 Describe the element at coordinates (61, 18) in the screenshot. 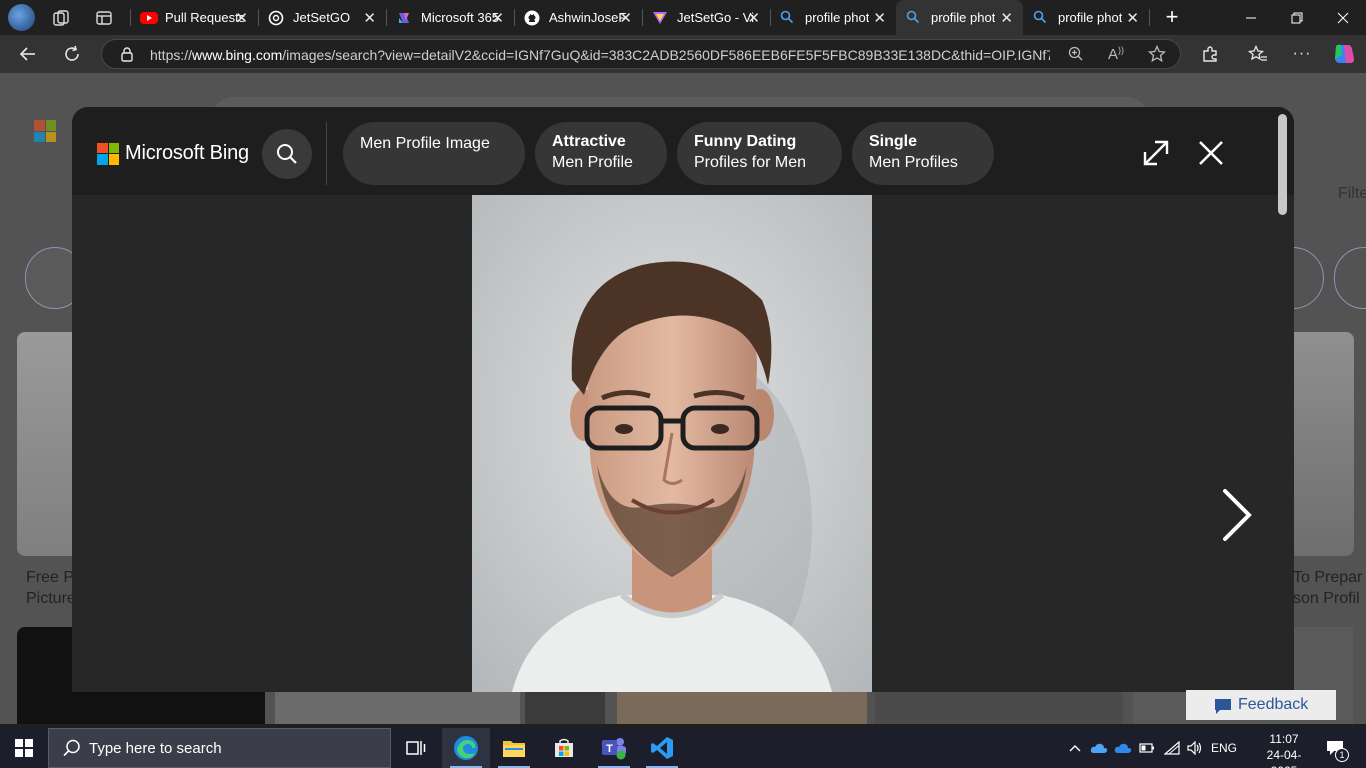

I see `workspaces-icon` at that location.